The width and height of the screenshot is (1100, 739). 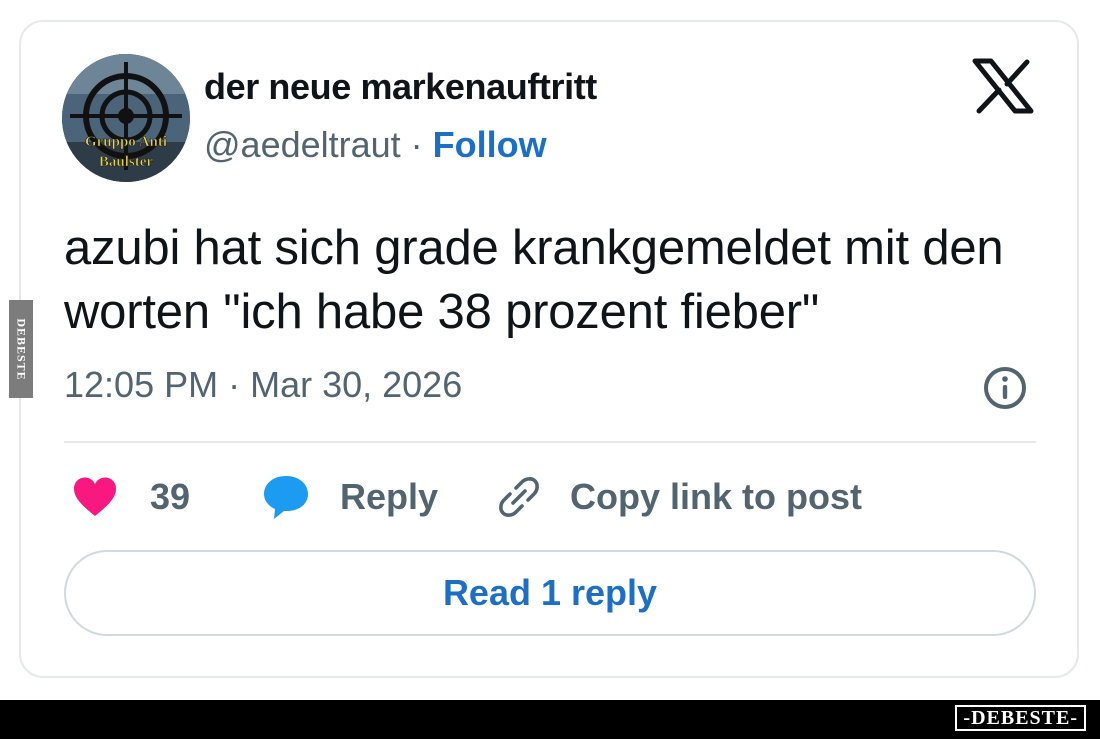 I want to click on like-button: 39, so click(x=131, y=497).